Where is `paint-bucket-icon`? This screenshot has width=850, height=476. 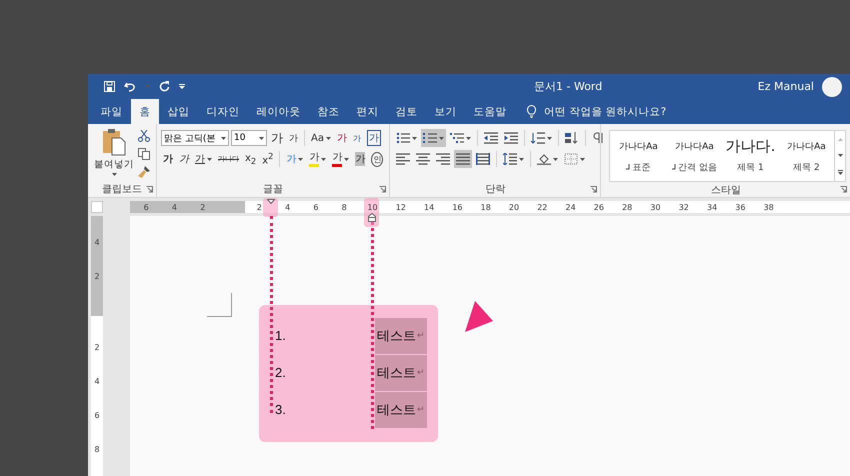 paint-bucket-icon is located at coordinates (544, 159).